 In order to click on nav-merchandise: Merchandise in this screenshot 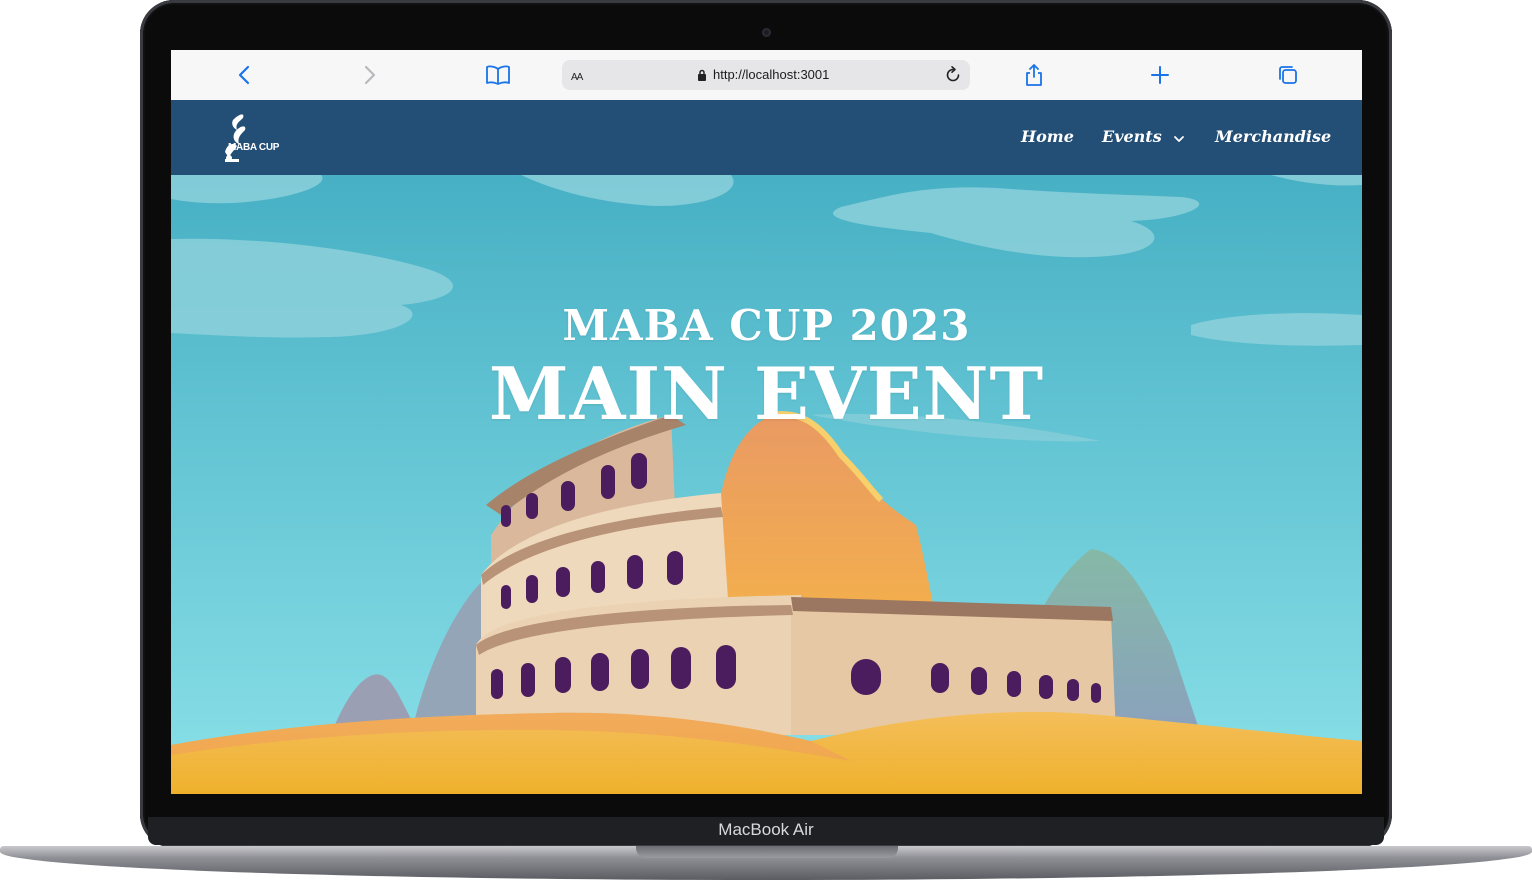, I will do `click(1273, 136)`.